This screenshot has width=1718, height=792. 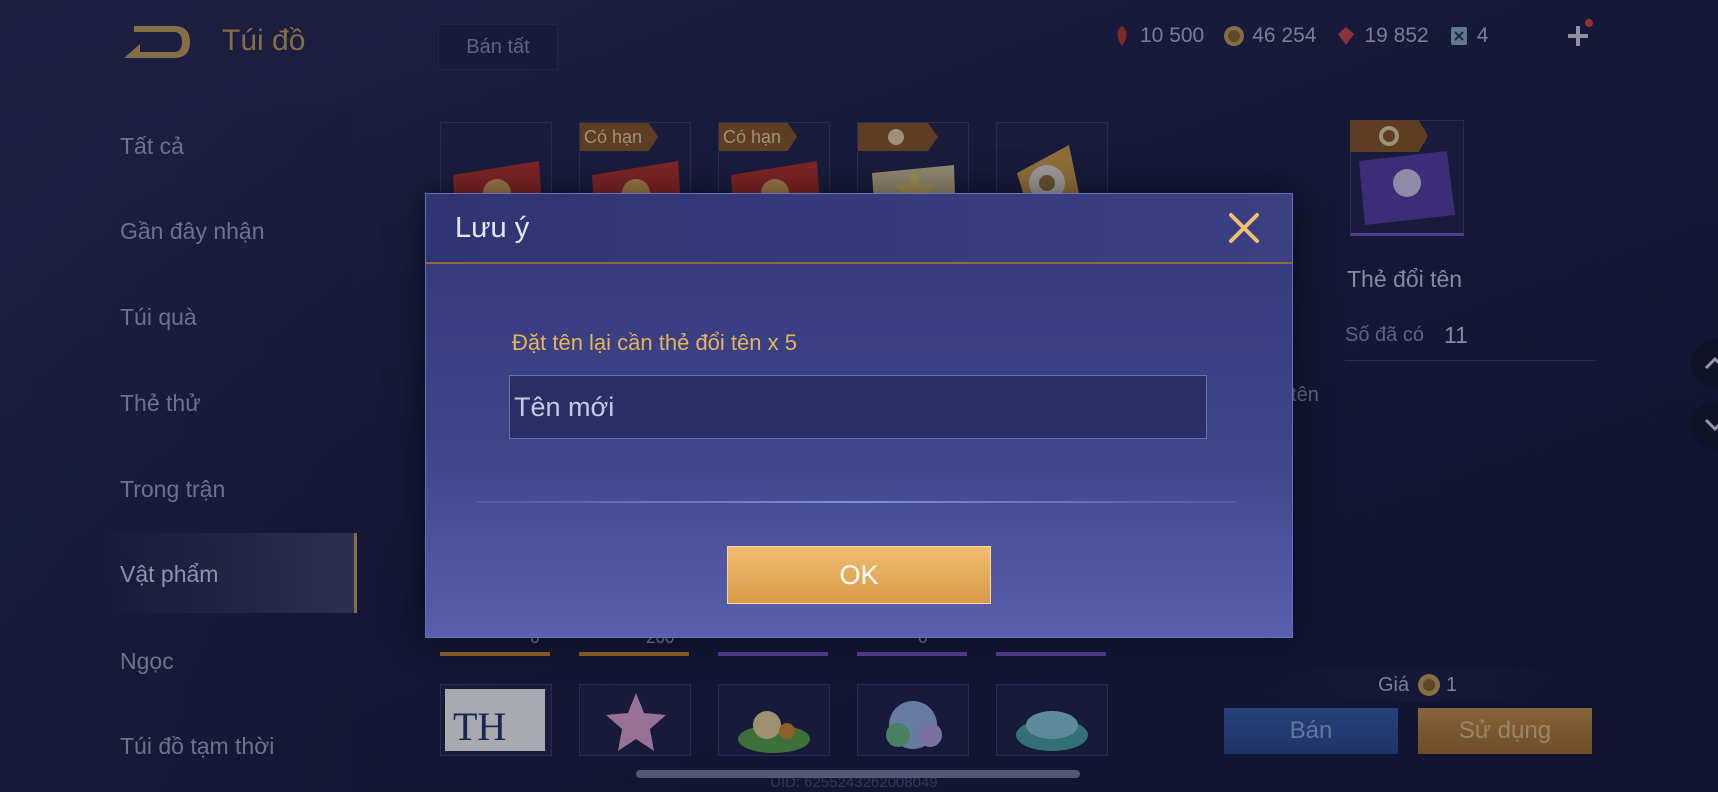 What do you see at coordinates (492, 228) in the screenshot?
I see `dialog-title: Lưu ý` at bounding box center [492, 228].